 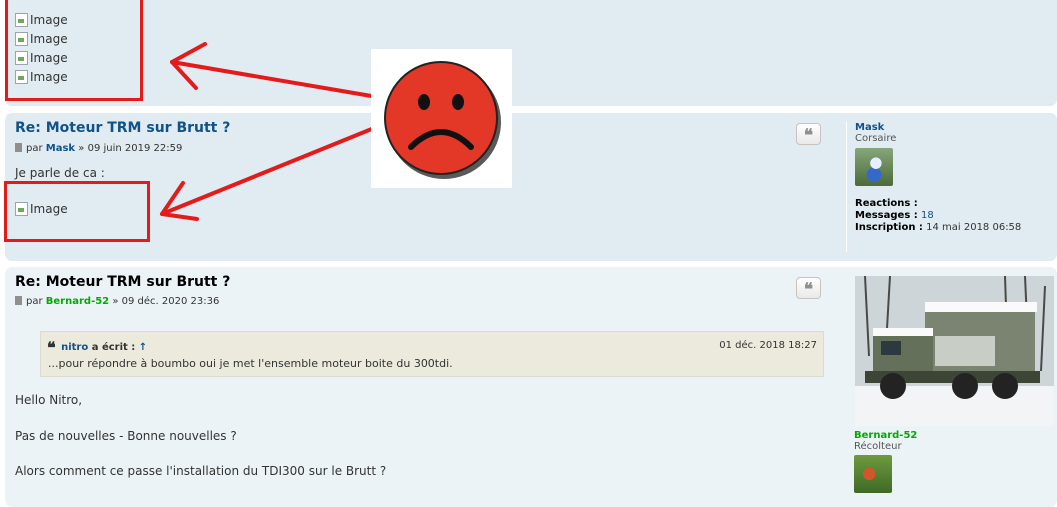 I want to click on sad-face-icon, so click(x=442, y=120).